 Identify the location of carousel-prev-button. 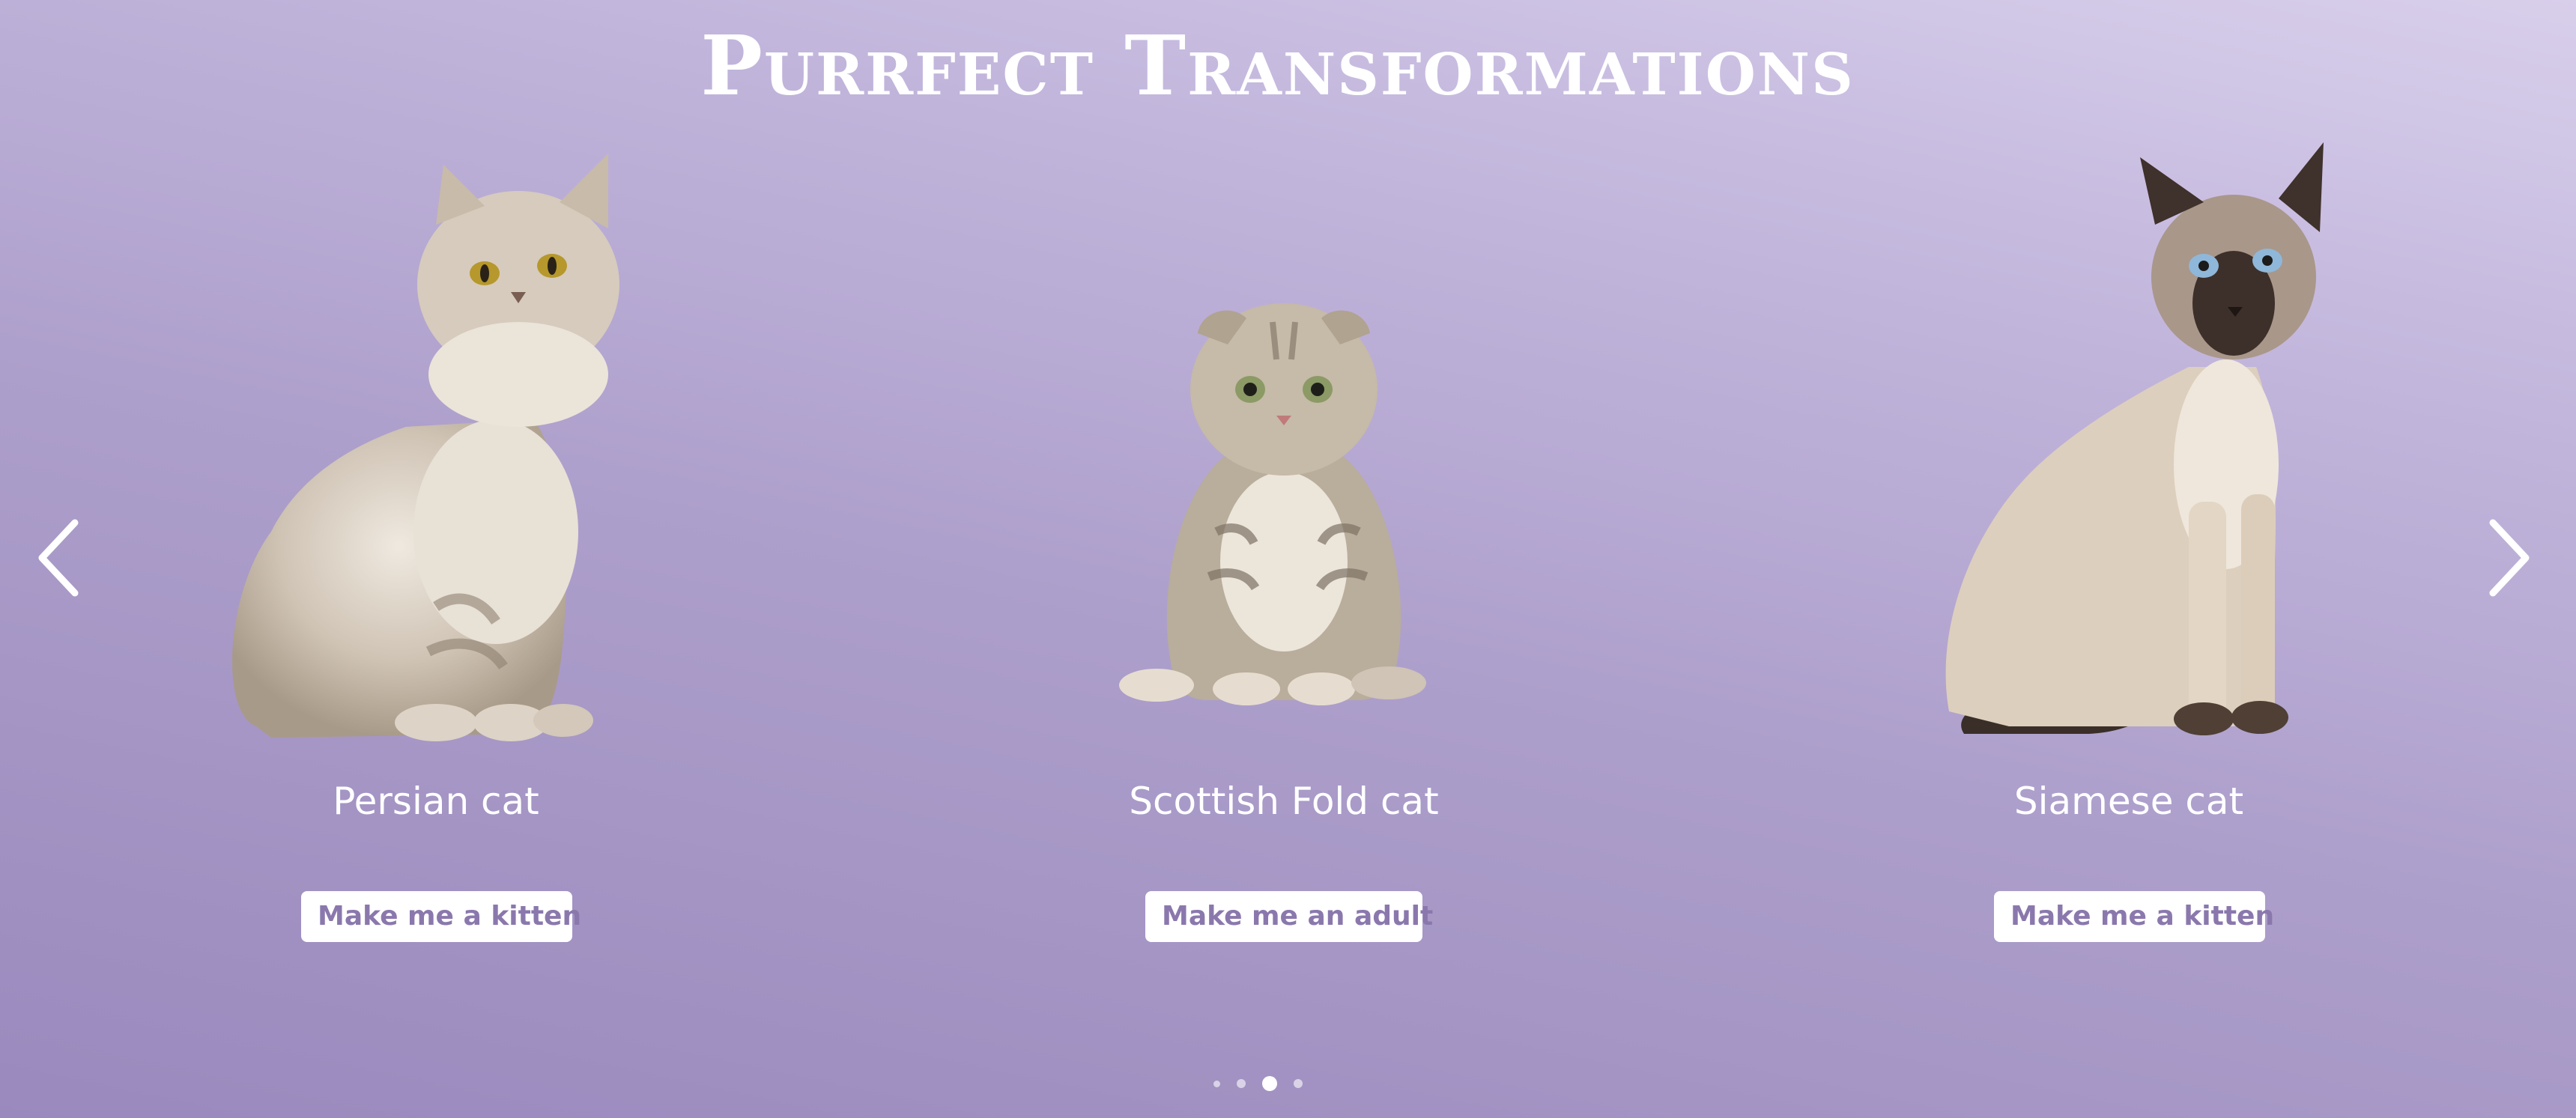
(62, 558).